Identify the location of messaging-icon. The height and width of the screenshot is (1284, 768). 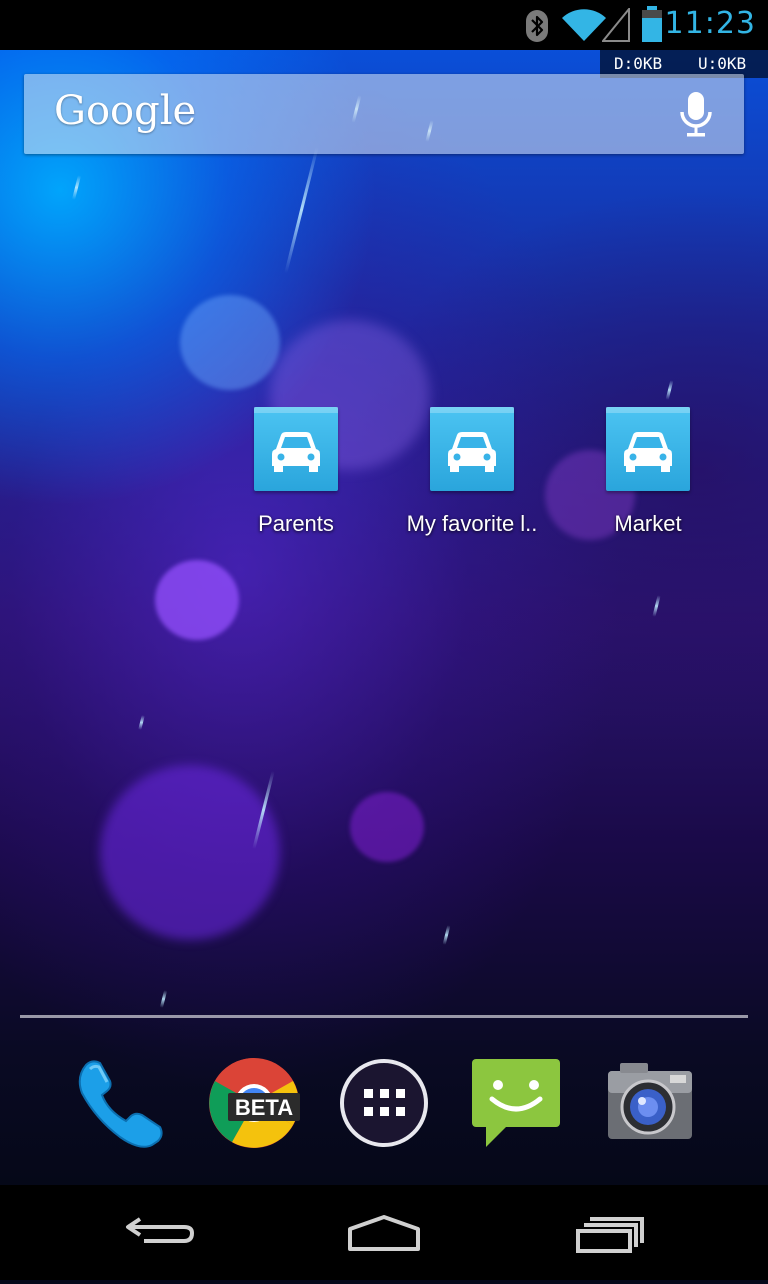
(516, 1103).